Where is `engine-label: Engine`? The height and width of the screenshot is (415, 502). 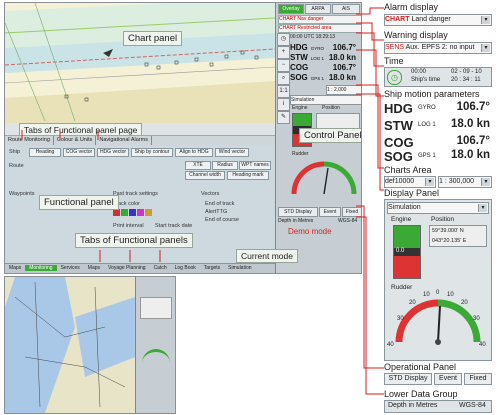
engine-label: Engine is located at coordinates (401, 219).